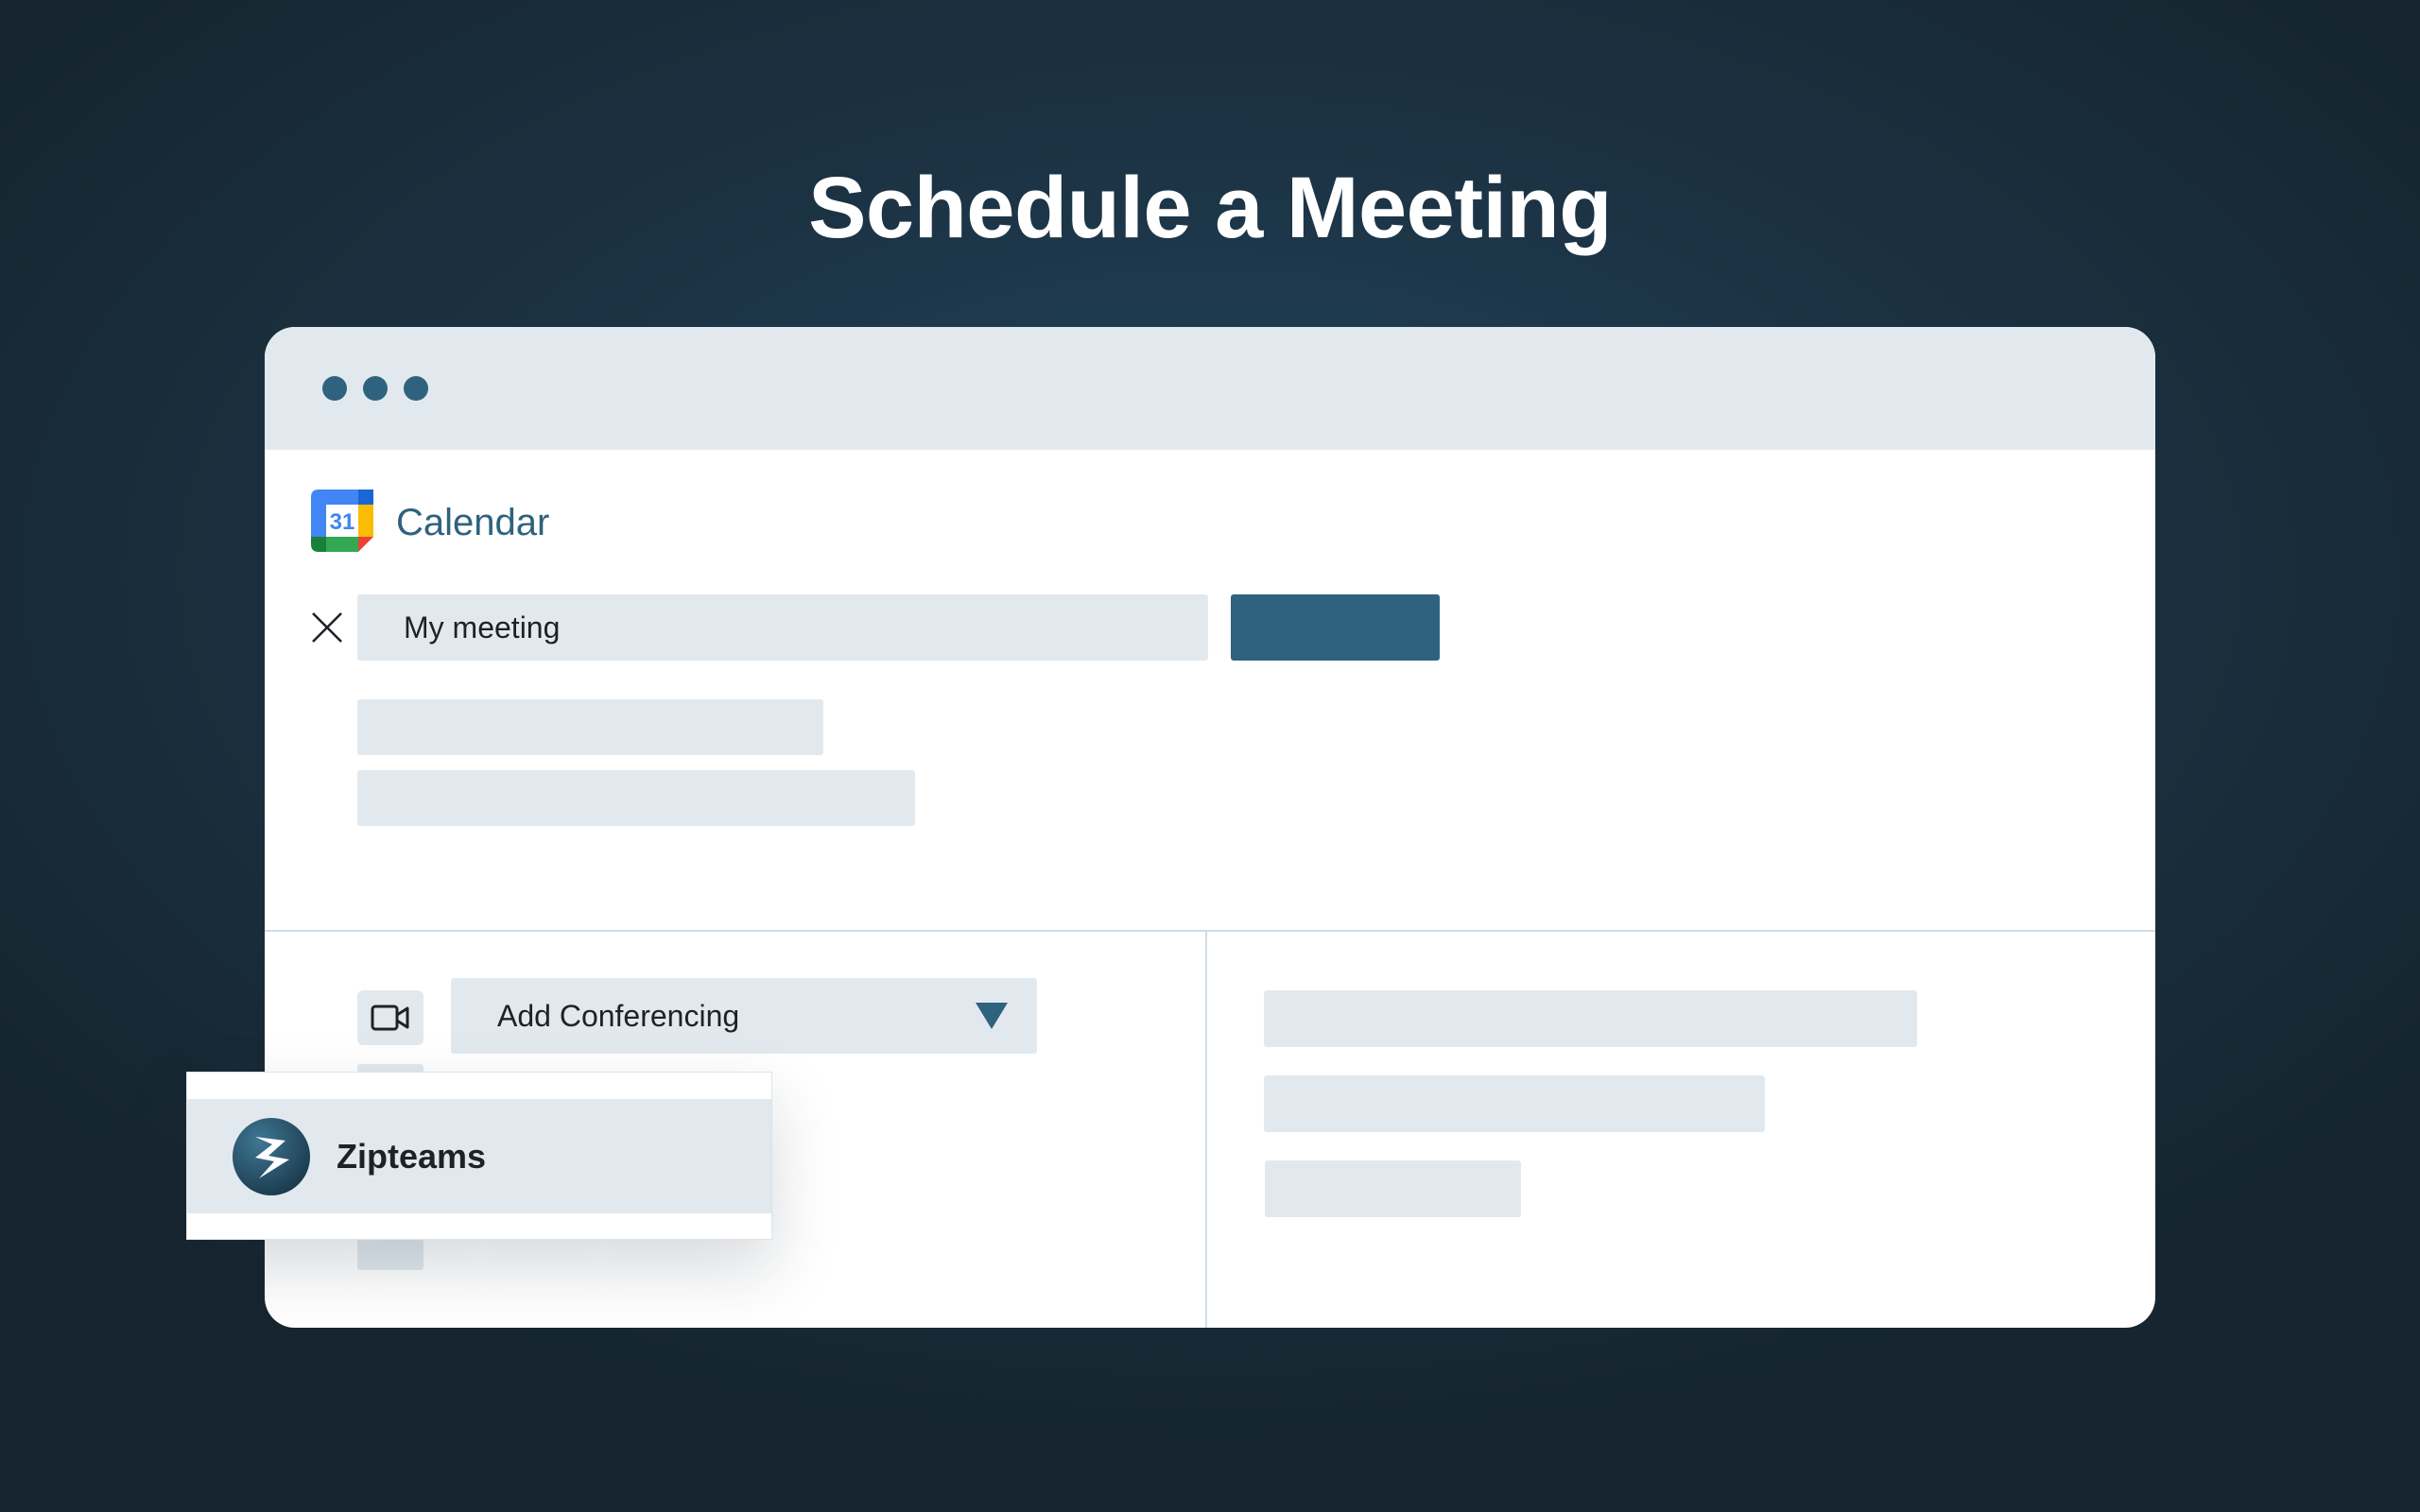 The height and width of the screenshot is (1512, 2420). Describe the element at coordinates (1210, 388) in the screenshot. I see `window-titlebar` at that location.